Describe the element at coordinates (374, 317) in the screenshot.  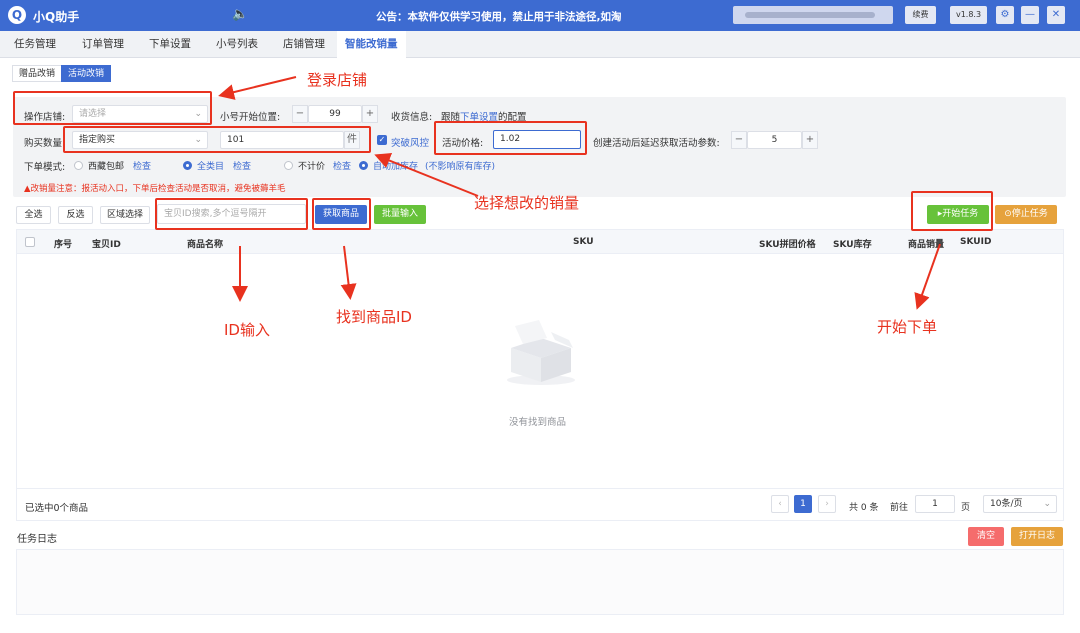
I see `annotation-find-product: 找到商品ID` at that location.